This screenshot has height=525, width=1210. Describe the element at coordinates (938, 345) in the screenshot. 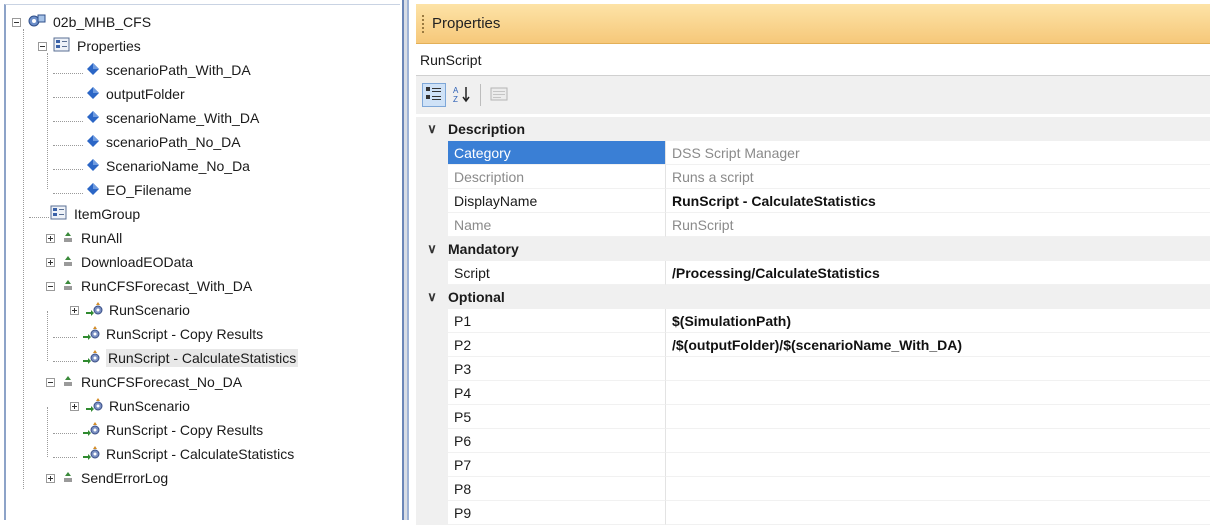

I see `property-value: /$(outputFolder)/$(scenarioName_With_DA)` at that location.